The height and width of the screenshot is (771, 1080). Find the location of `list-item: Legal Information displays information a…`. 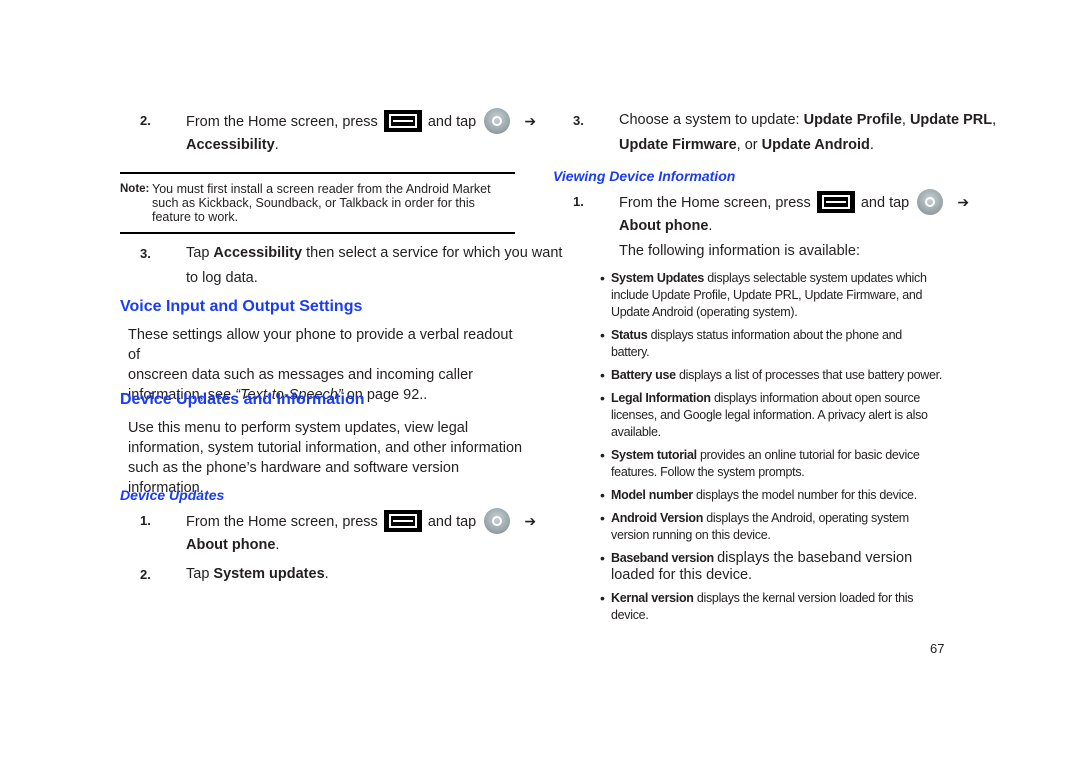

list-item: Legal Information displays information a… is located at coordinates (771, 415).